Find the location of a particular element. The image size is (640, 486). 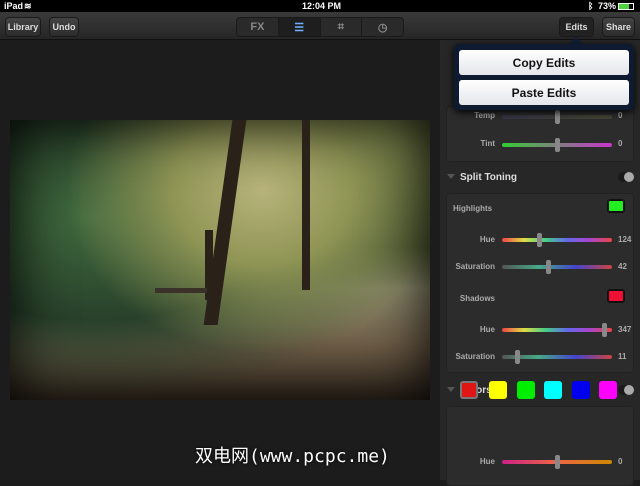

color-swatch-red is located at coordinates (469, 390).